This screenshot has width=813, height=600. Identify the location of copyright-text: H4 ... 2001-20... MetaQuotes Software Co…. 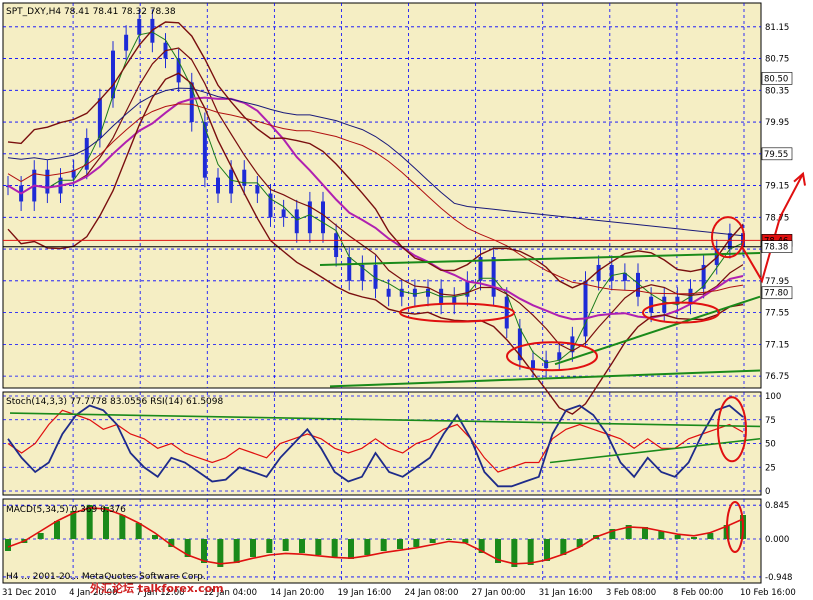
(106, 577).